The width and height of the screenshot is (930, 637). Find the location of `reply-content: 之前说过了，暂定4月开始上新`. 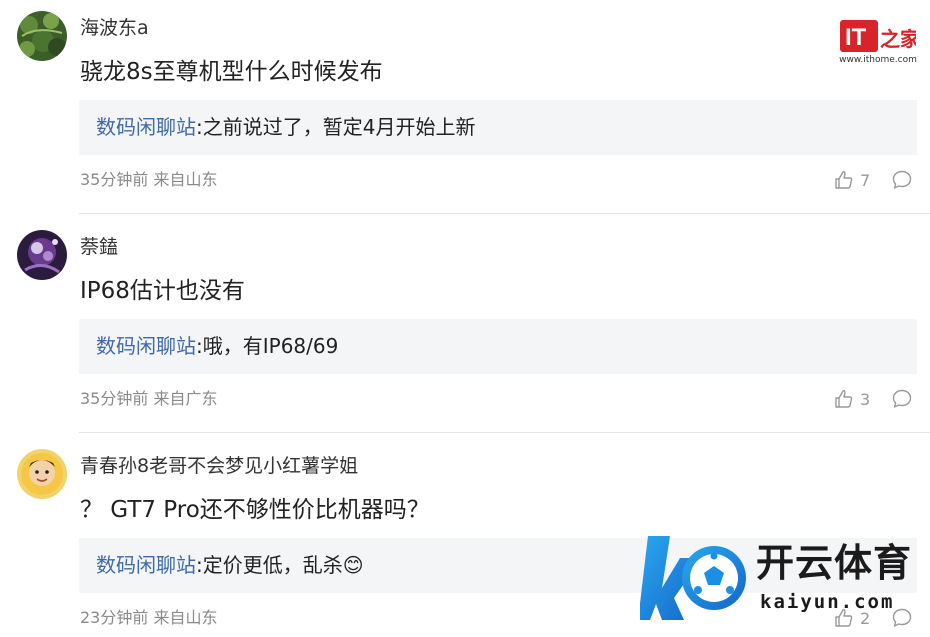

reply-content: 之前说过了，暂定4月开始上新 is located at coordinates (339, 127).